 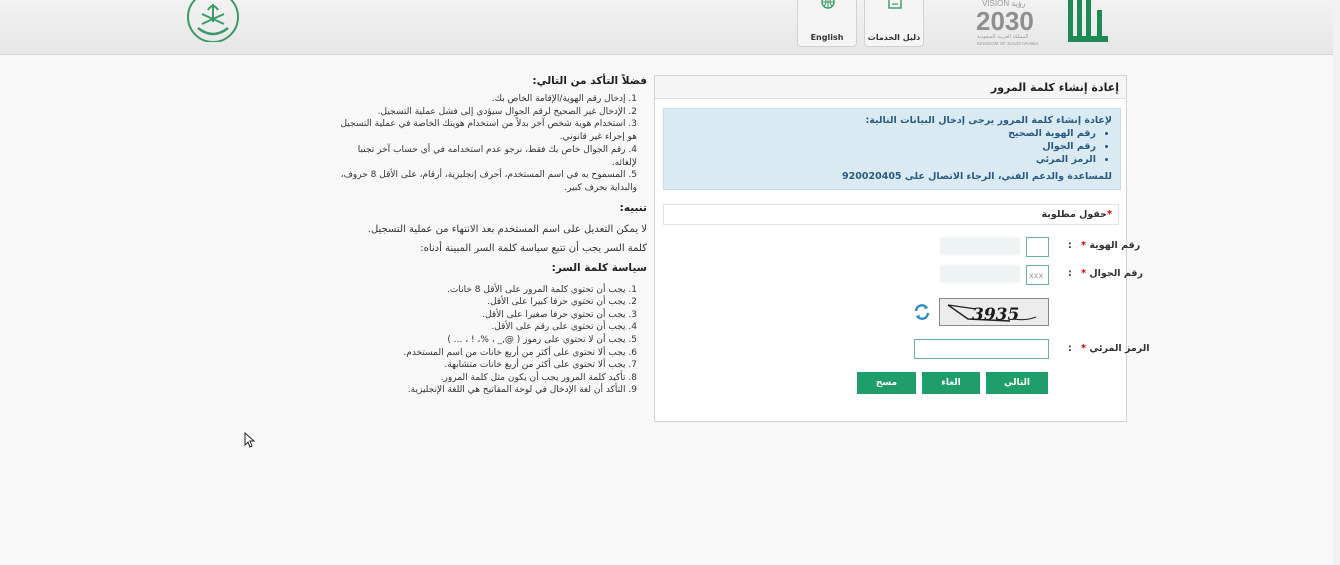 What do you see at coordinates (828, 4) in the screenshot?
I see `globe-icon` at bounding box center [828, 4].